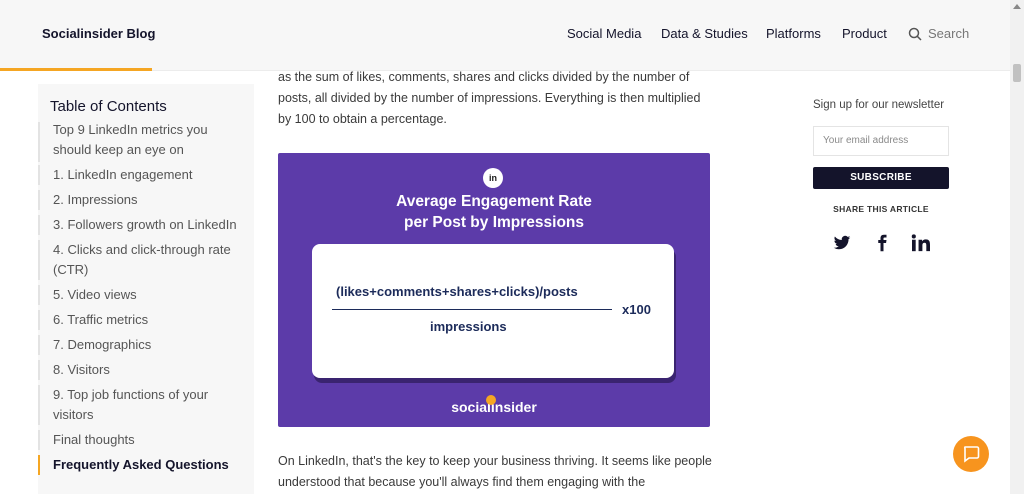 This screenshot has height=494, width=1024. Describe the element at coordinates (143, 175) in the screenshot. I see `toc-item-engagement: 1. LinkedIn engagement` at that location.